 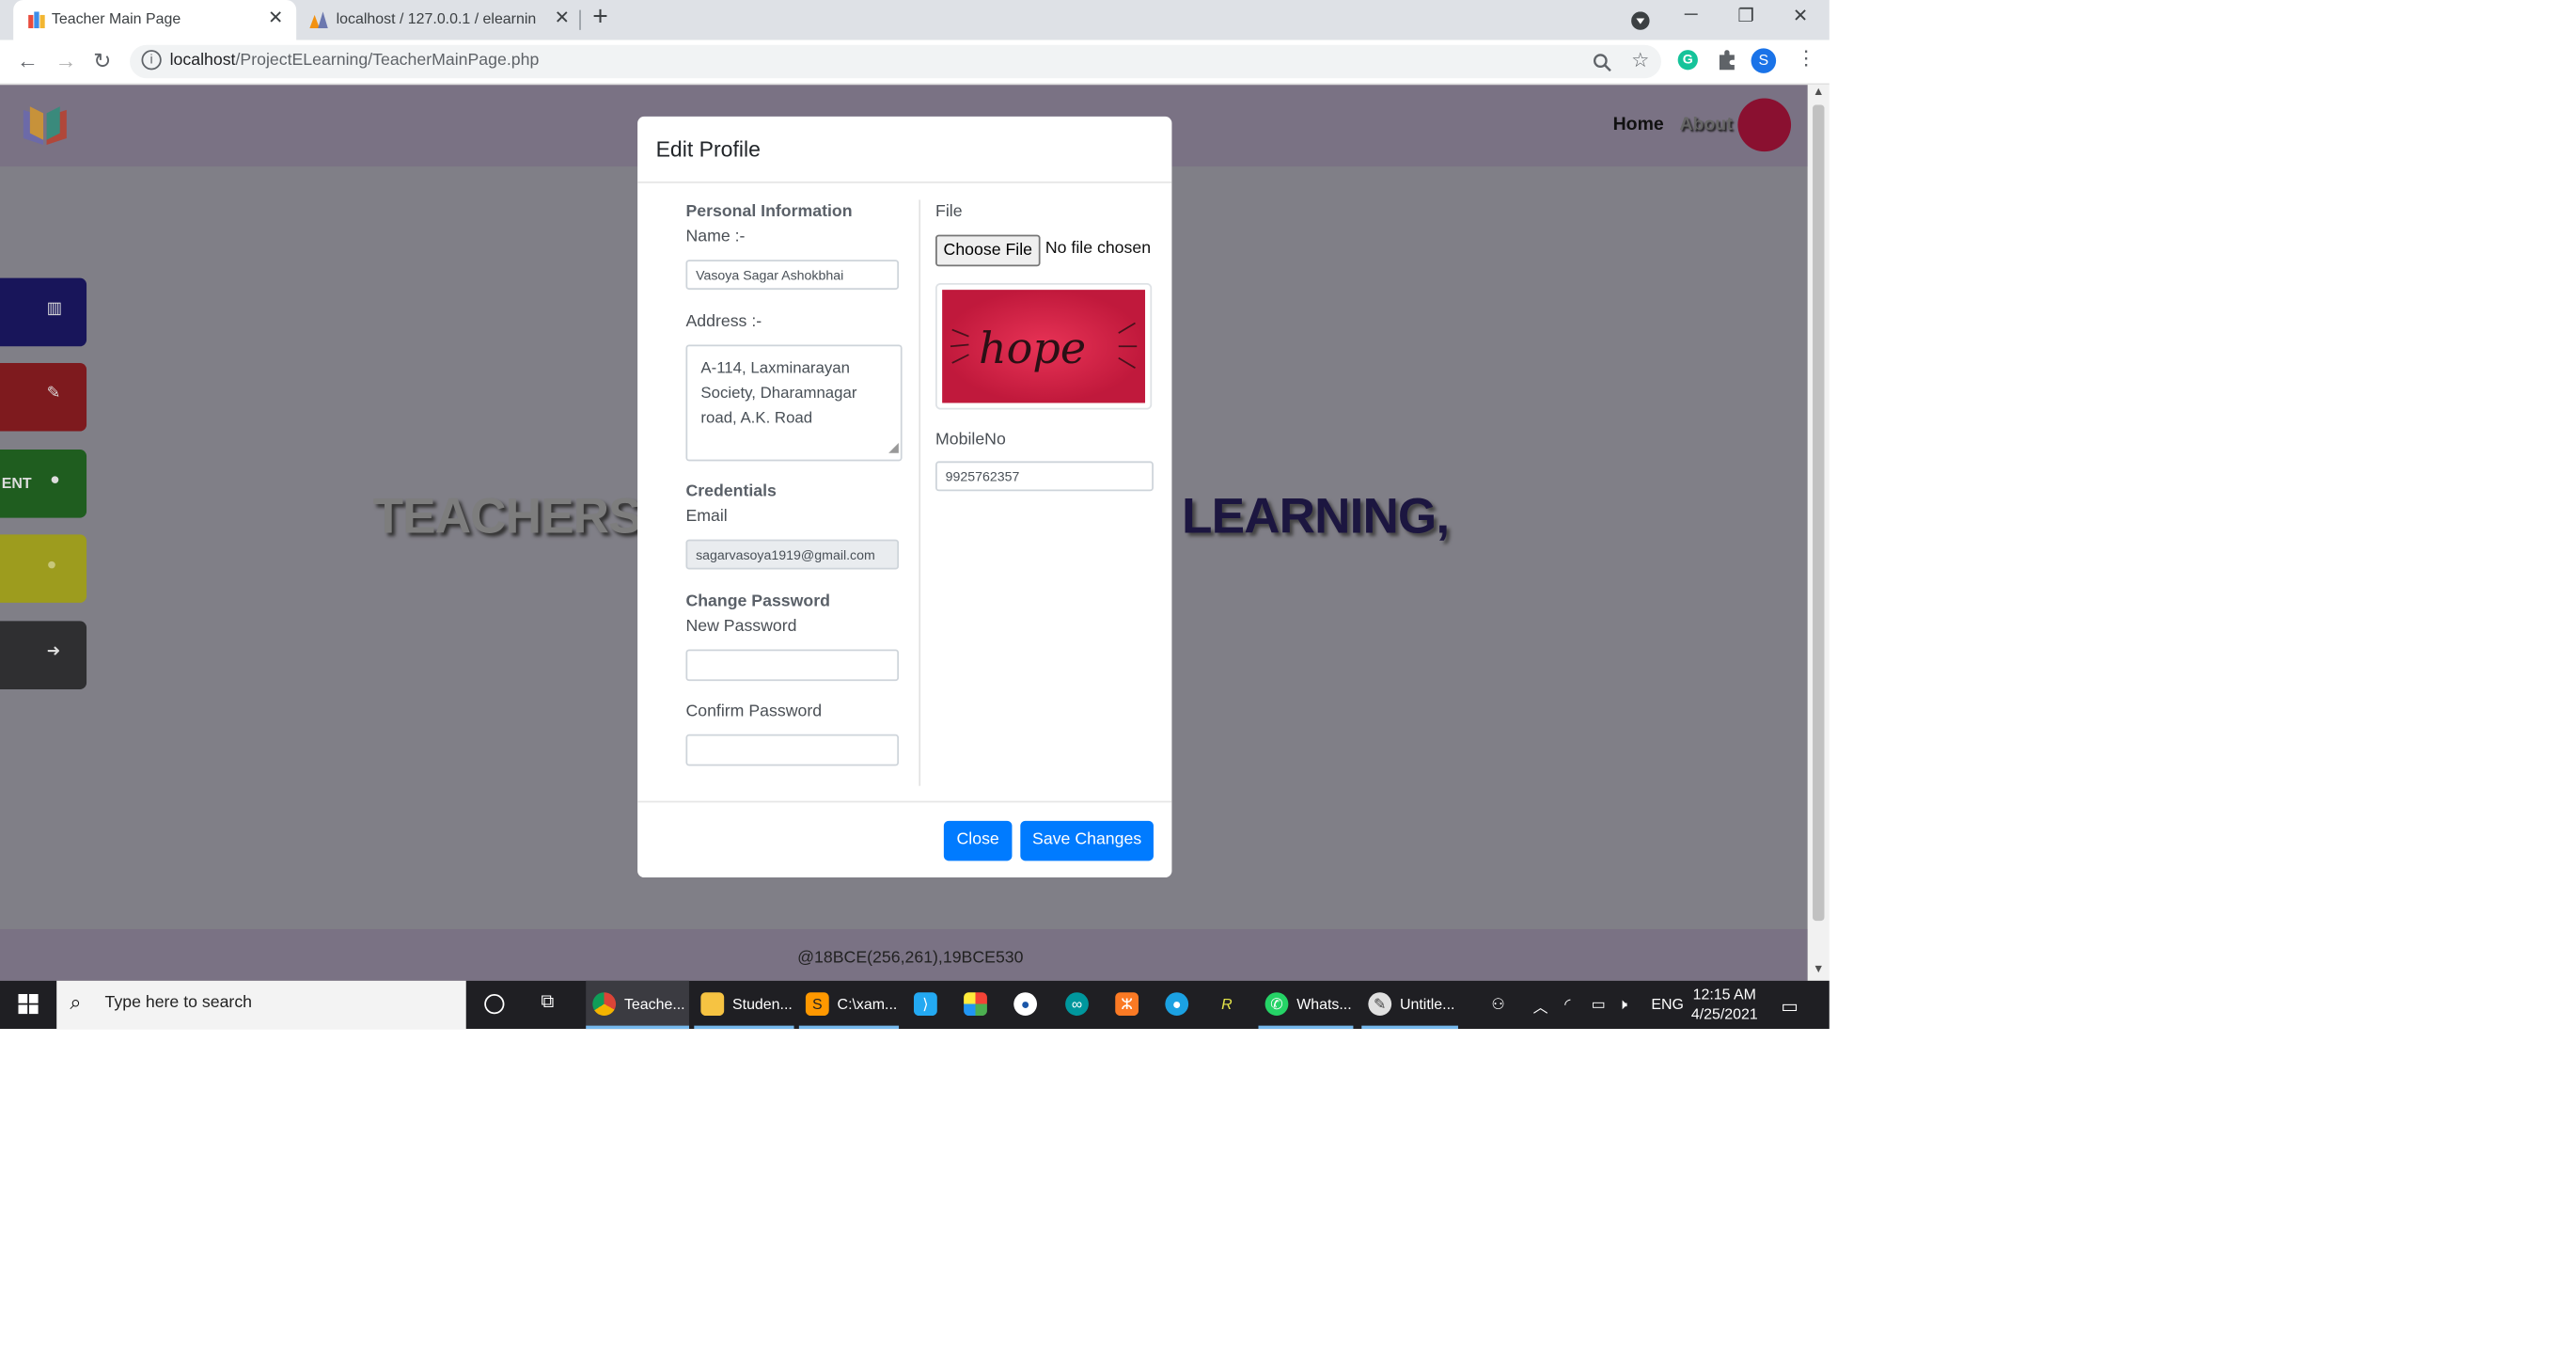 I want to click on running-indicator, so click(x=1306, y=1027).